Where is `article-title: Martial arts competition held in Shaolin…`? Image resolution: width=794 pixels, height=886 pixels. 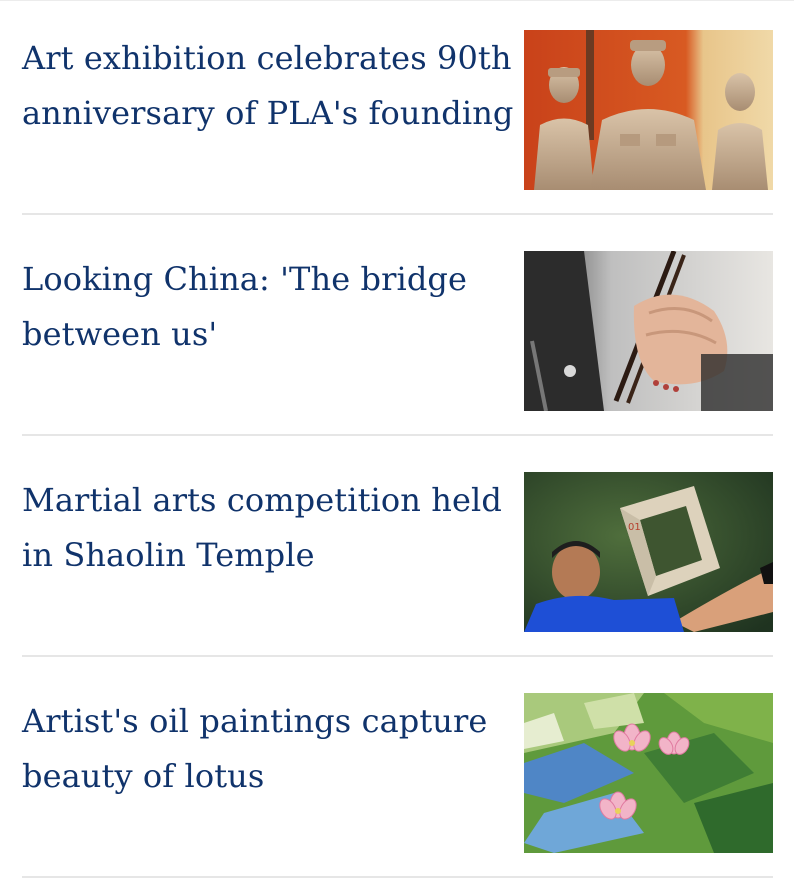
article-title: Martial arts competition held in Shaolin… is located at coordinates (272, 528).